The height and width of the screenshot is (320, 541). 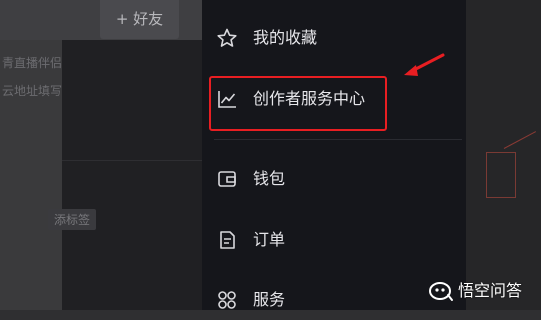 What do you see at coordinates (227, 179) in the screenshot?
I see `wallet-icon` at bounding box center [227, 179].